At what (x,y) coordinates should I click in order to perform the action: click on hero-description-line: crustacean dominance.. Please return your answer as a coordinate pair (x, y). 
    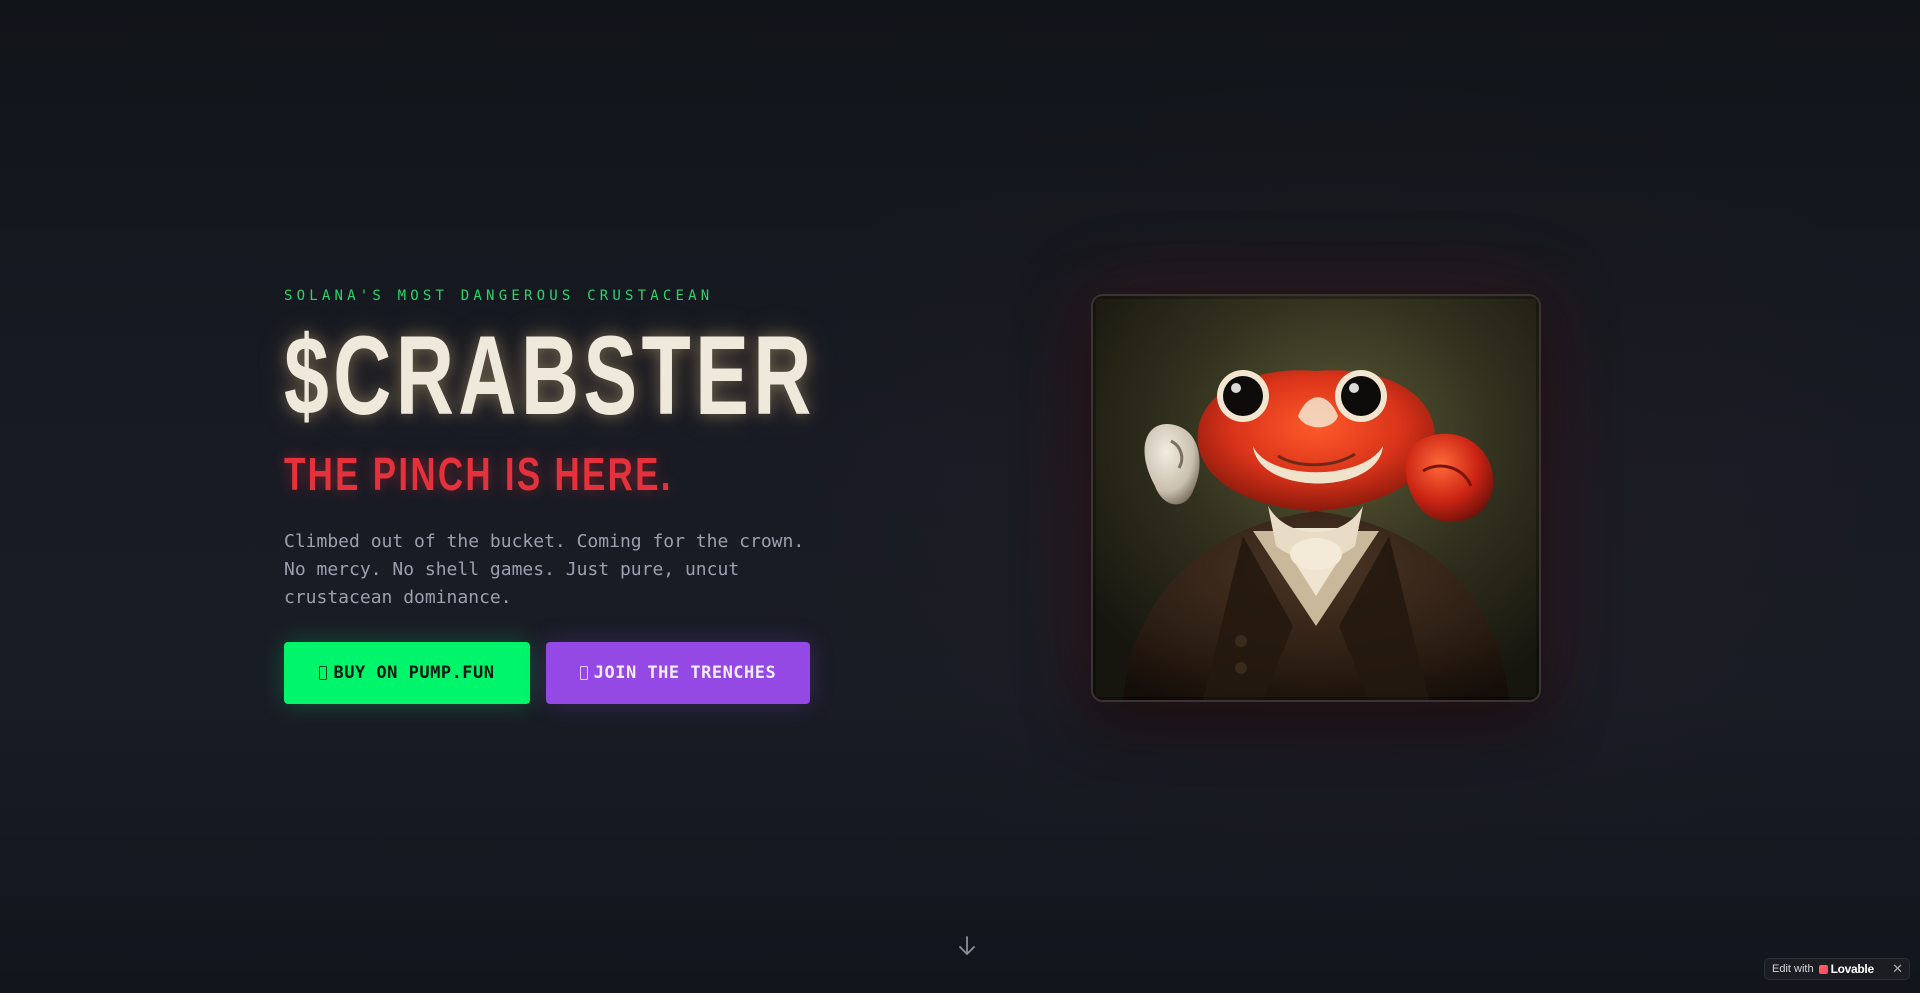
    Looking at the image, I should click on (398, 597).